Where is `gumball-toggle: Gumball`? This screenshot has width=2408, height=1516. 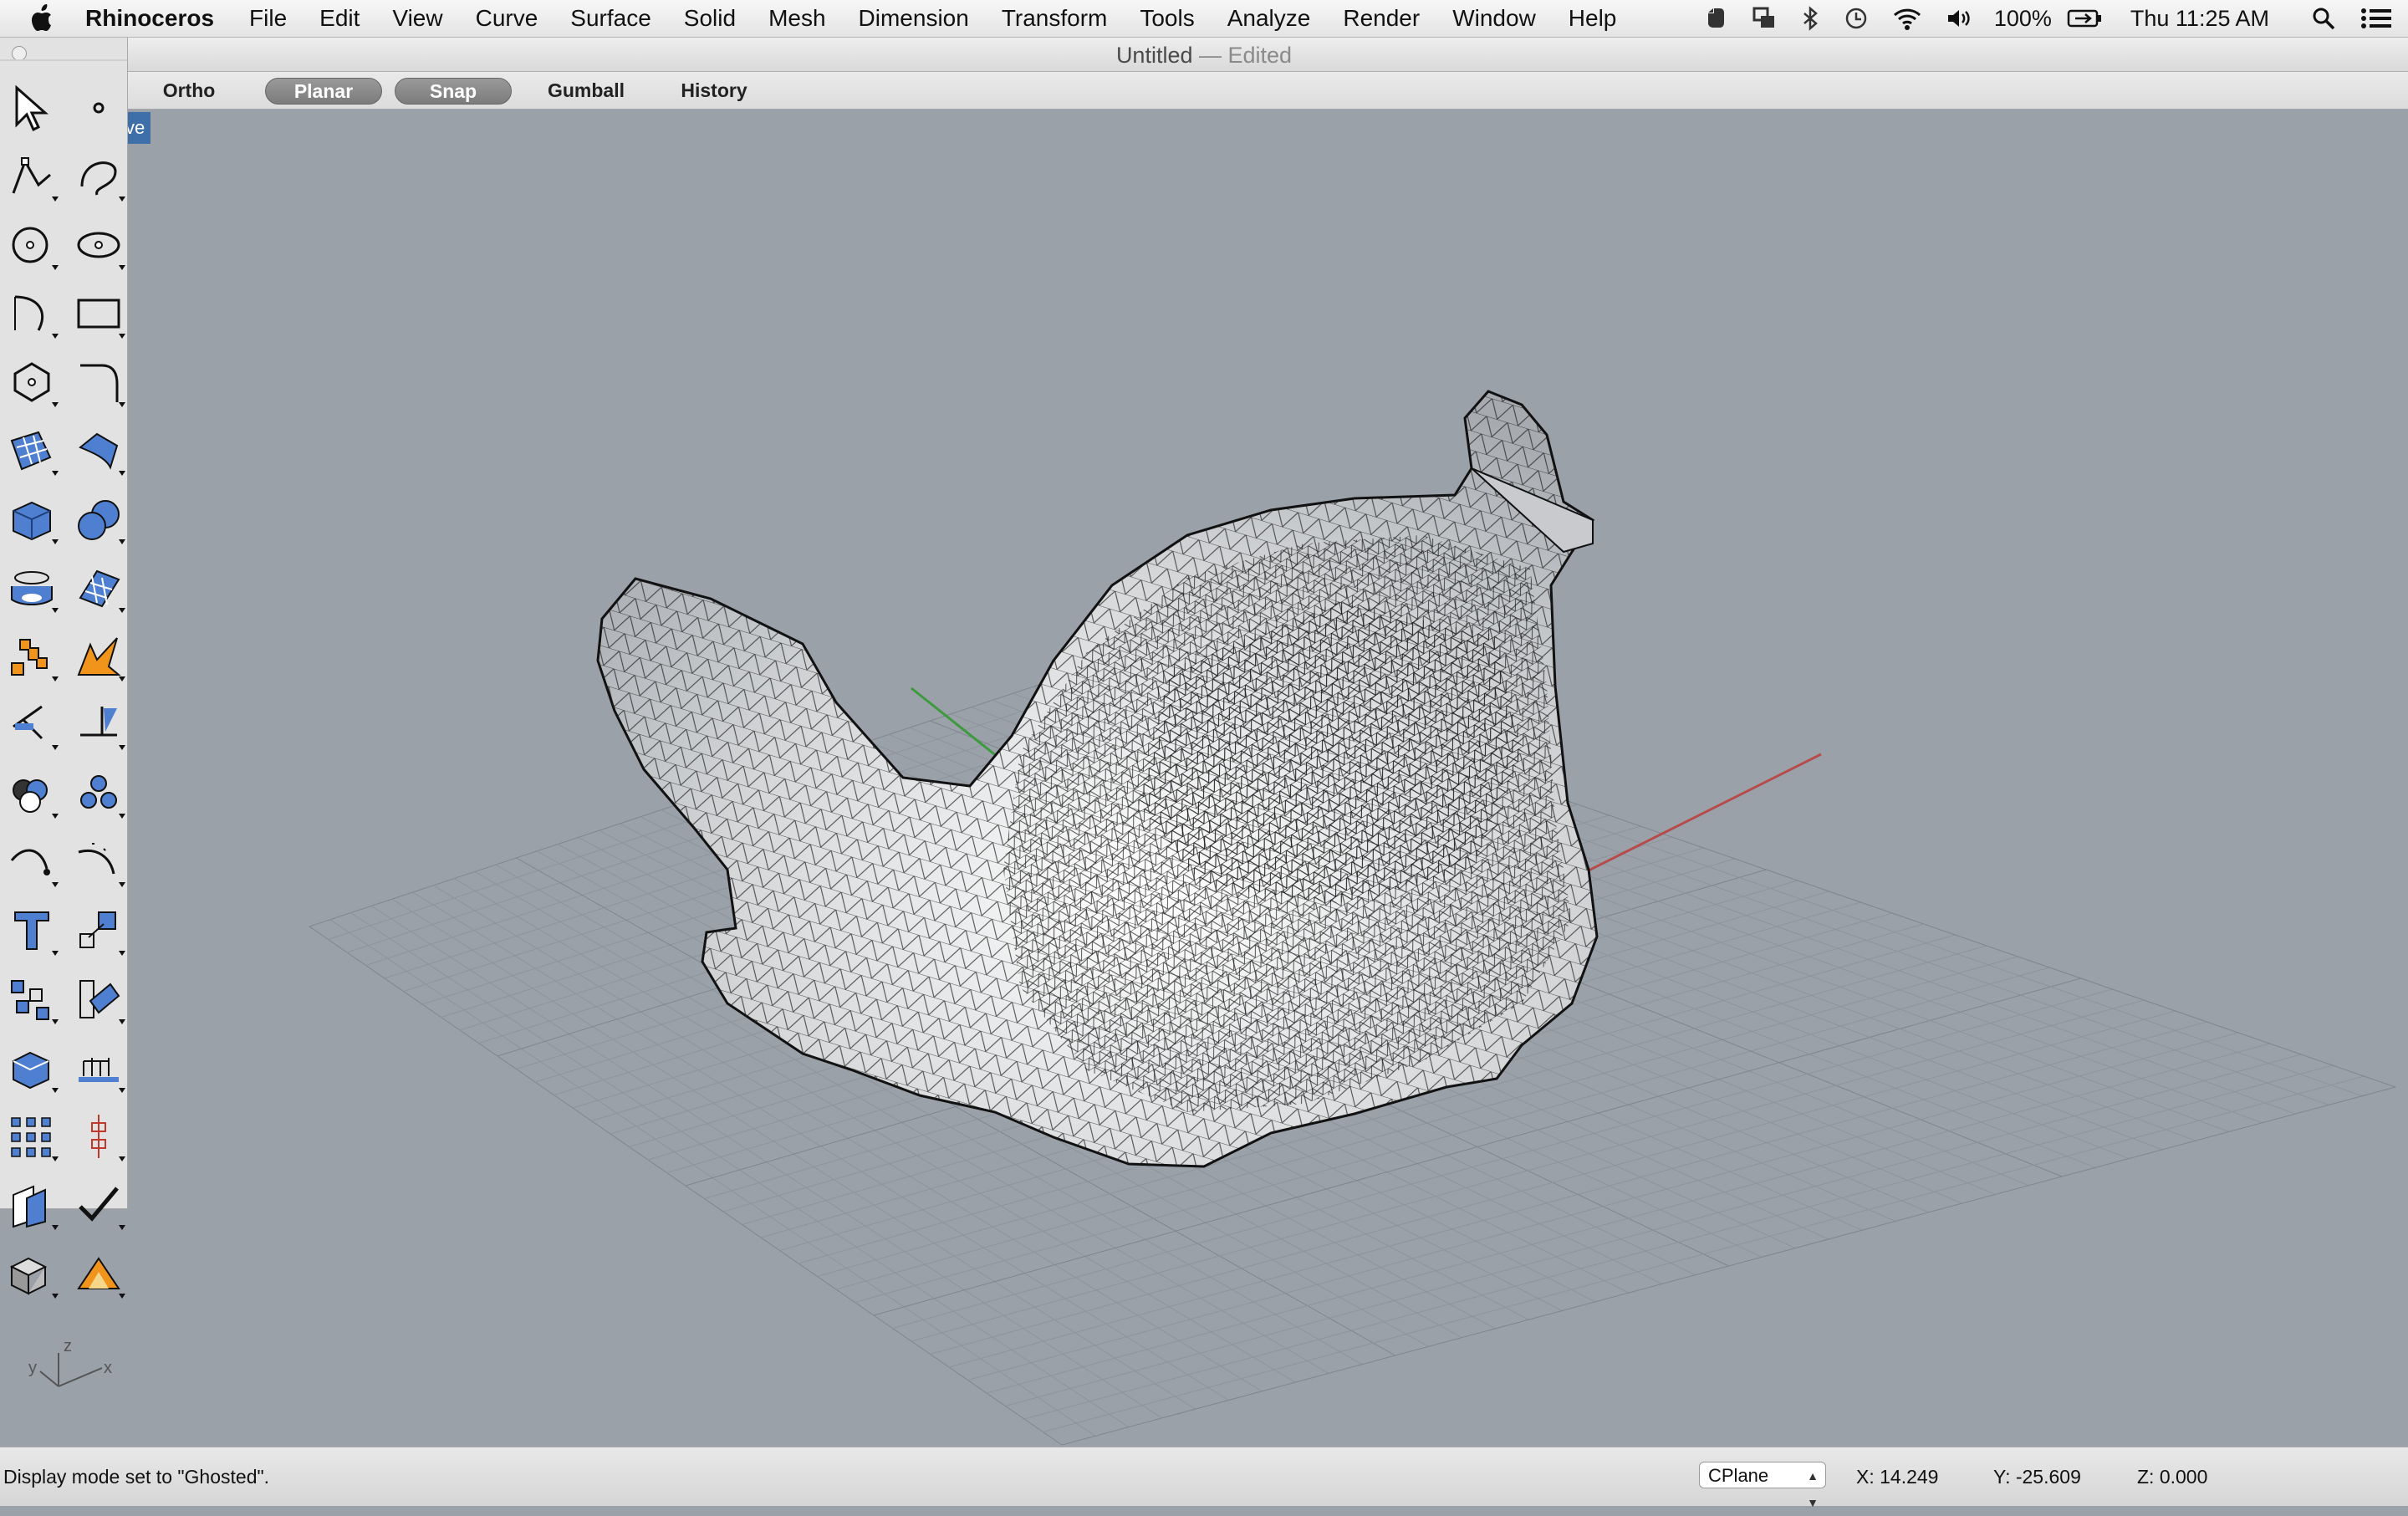 gumball-toggle: Gumball is located at coordinates (586, 90).